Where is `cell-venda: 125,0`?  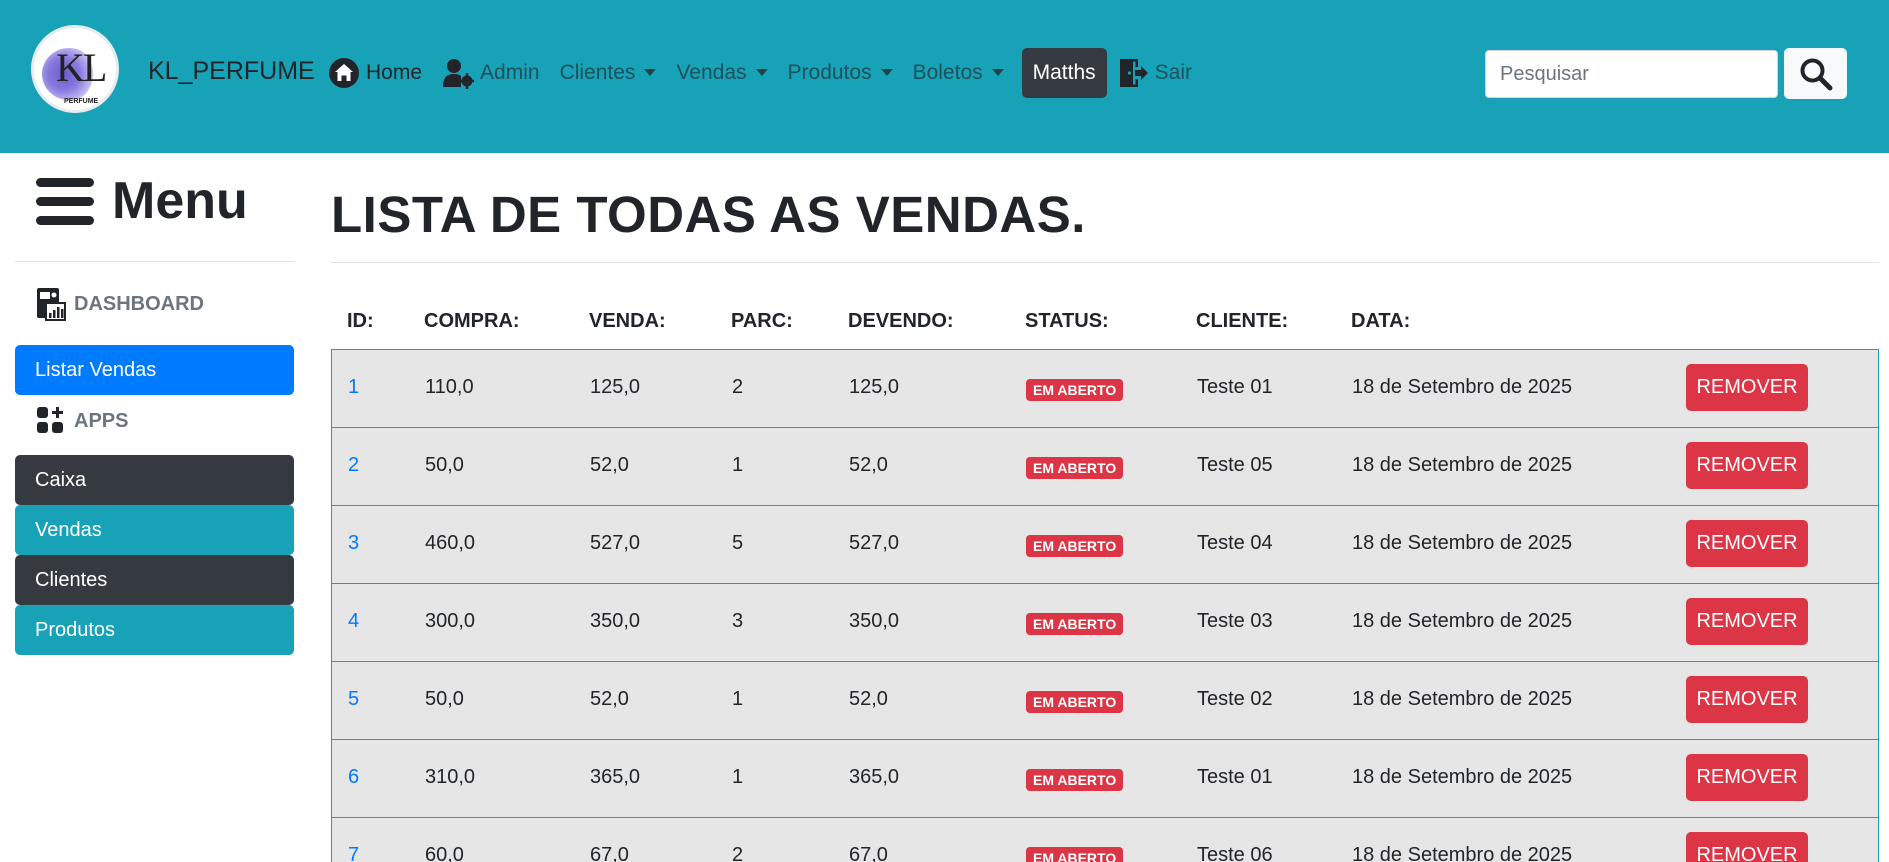
cell-venda: 125,0 is located at coordinates (615, 387).